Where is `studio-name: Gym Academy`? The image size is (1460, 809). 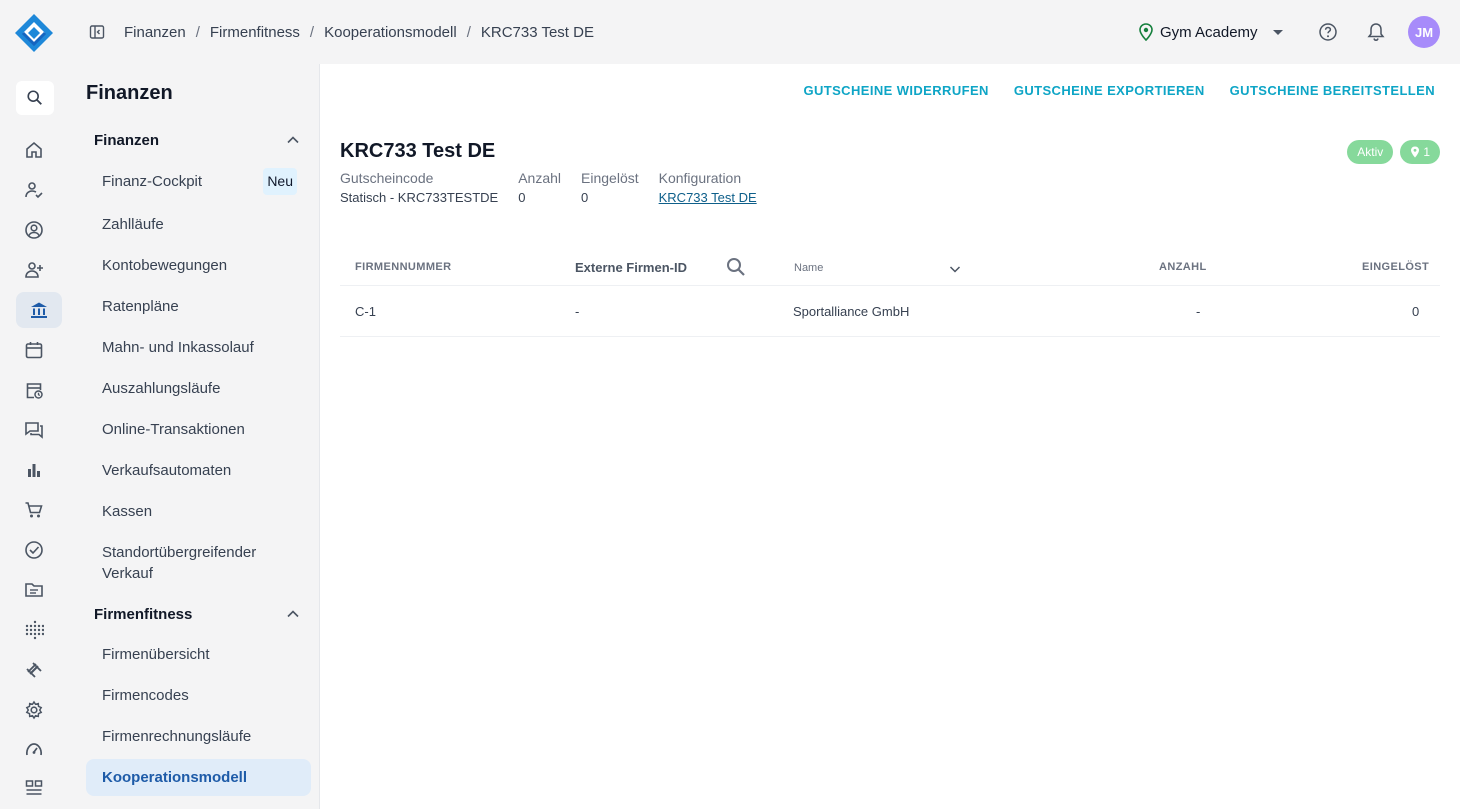 studio-name: Gym Academy is located at coordinates (1209, 32).